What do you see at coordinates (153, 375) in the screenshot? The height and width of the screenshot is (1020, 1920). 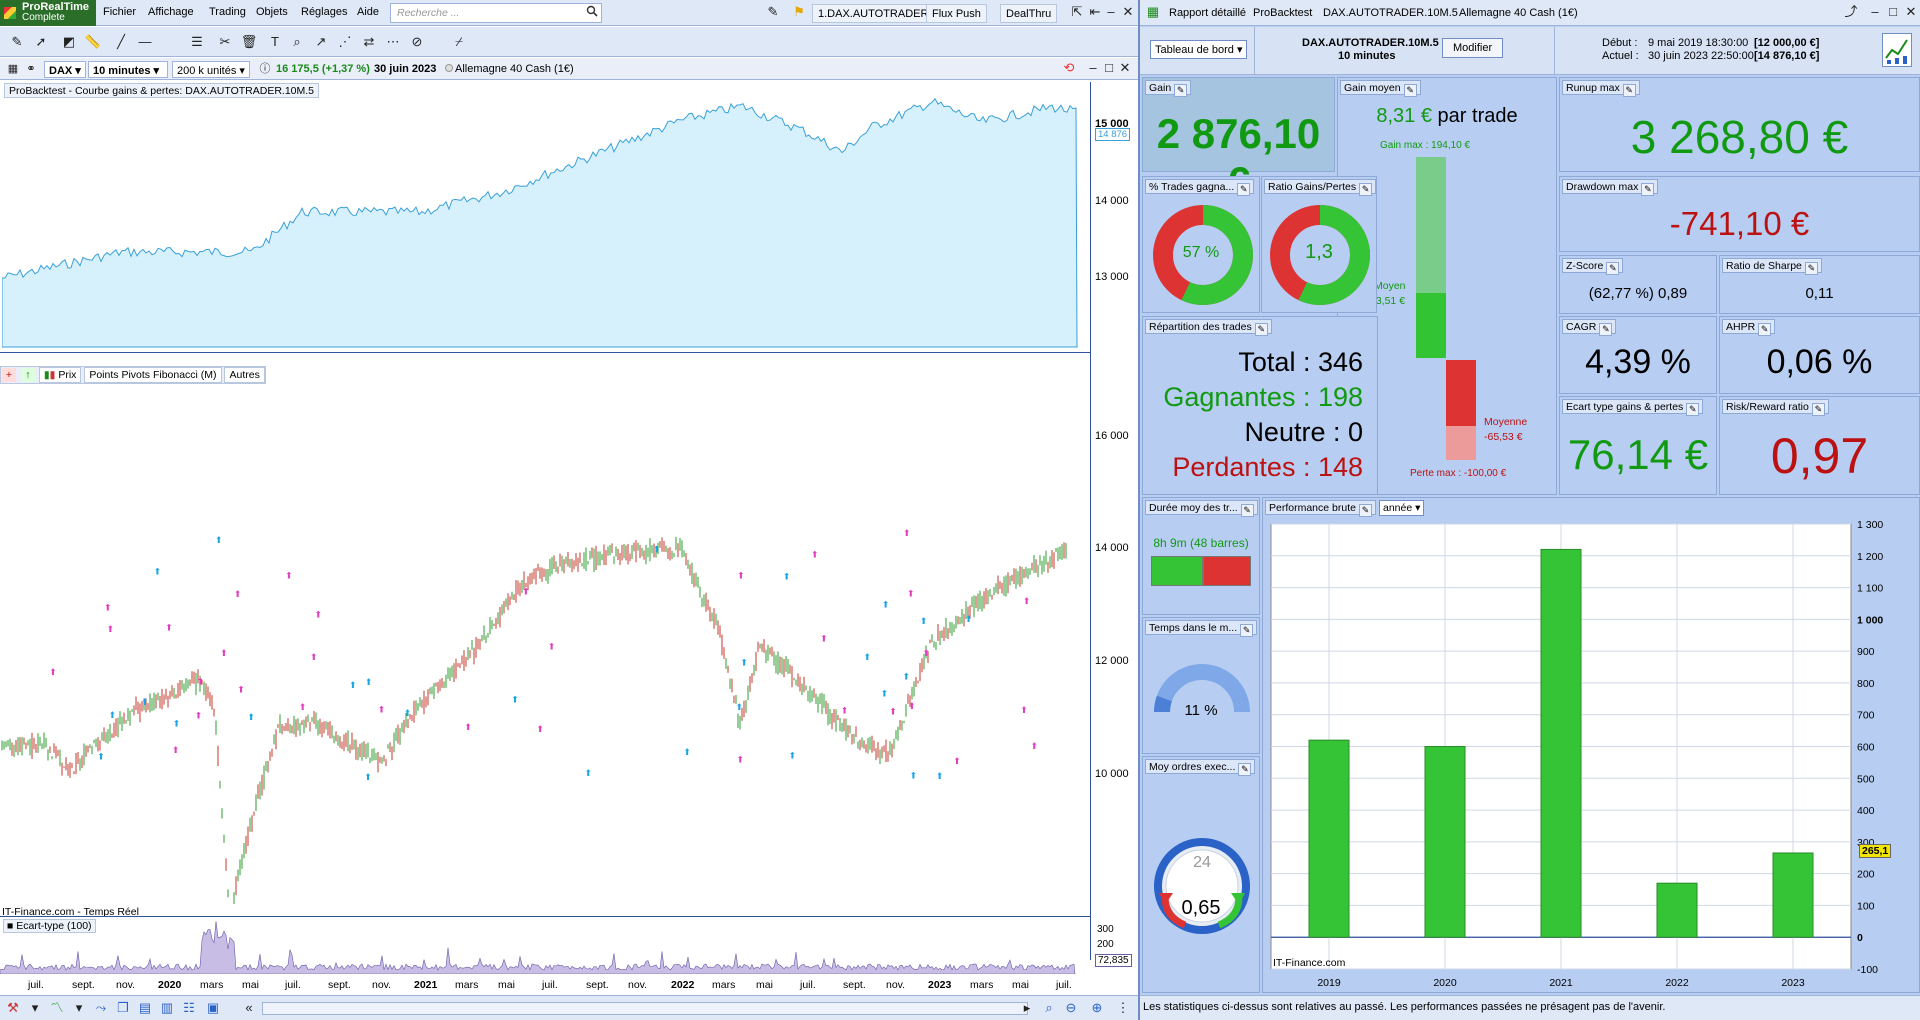 I see `tag-pivots: Points Pivots Fibonacci (M)` at bounding box center [153, 375].